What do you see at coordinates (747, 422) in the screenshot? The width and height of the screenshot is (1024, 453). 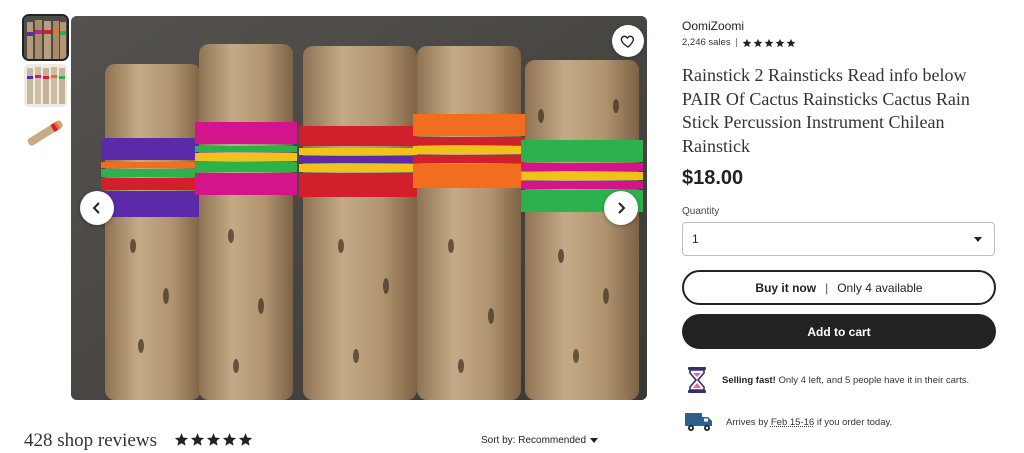 I see `arrives-prefix: Arrives by` at bounding box center [747, 422].